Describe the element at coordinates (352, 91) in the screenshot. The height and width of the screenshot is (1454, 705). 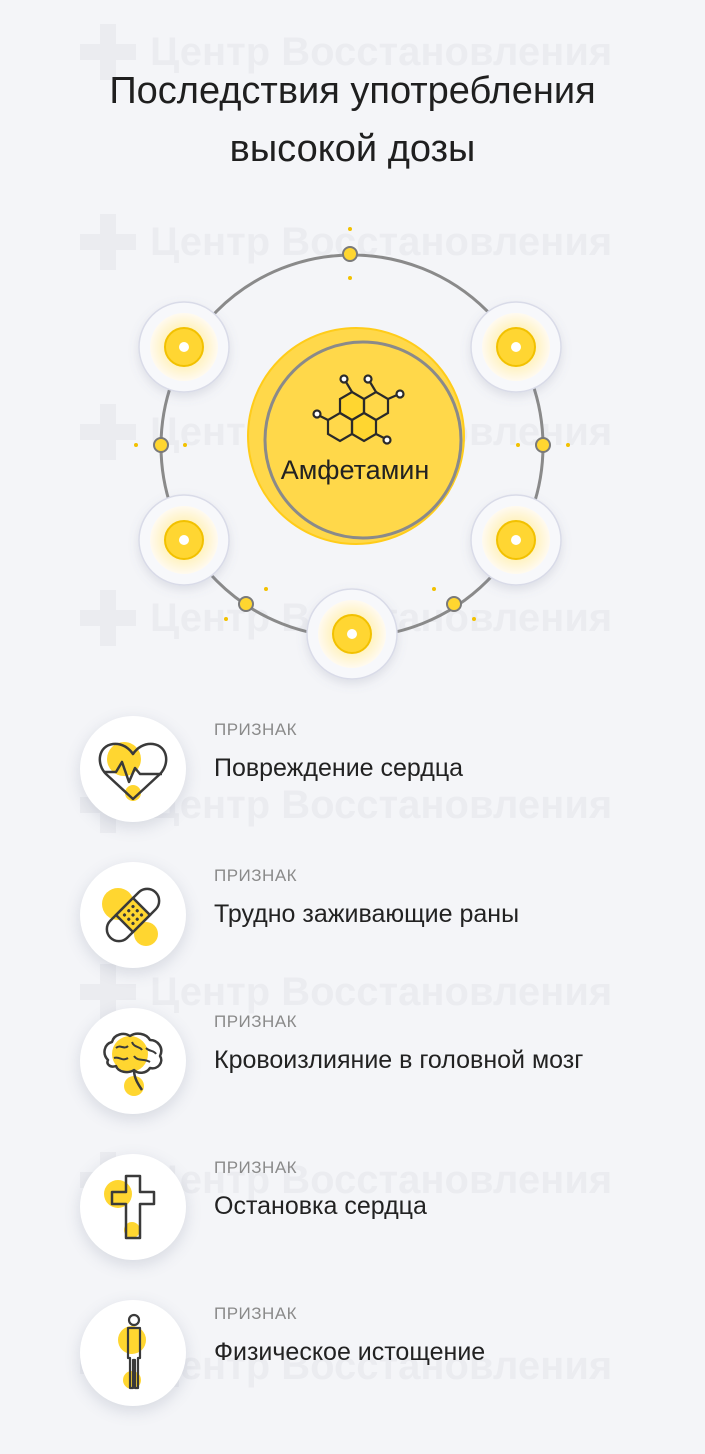
I see `title-line-1: Последствия употребления` at that location.